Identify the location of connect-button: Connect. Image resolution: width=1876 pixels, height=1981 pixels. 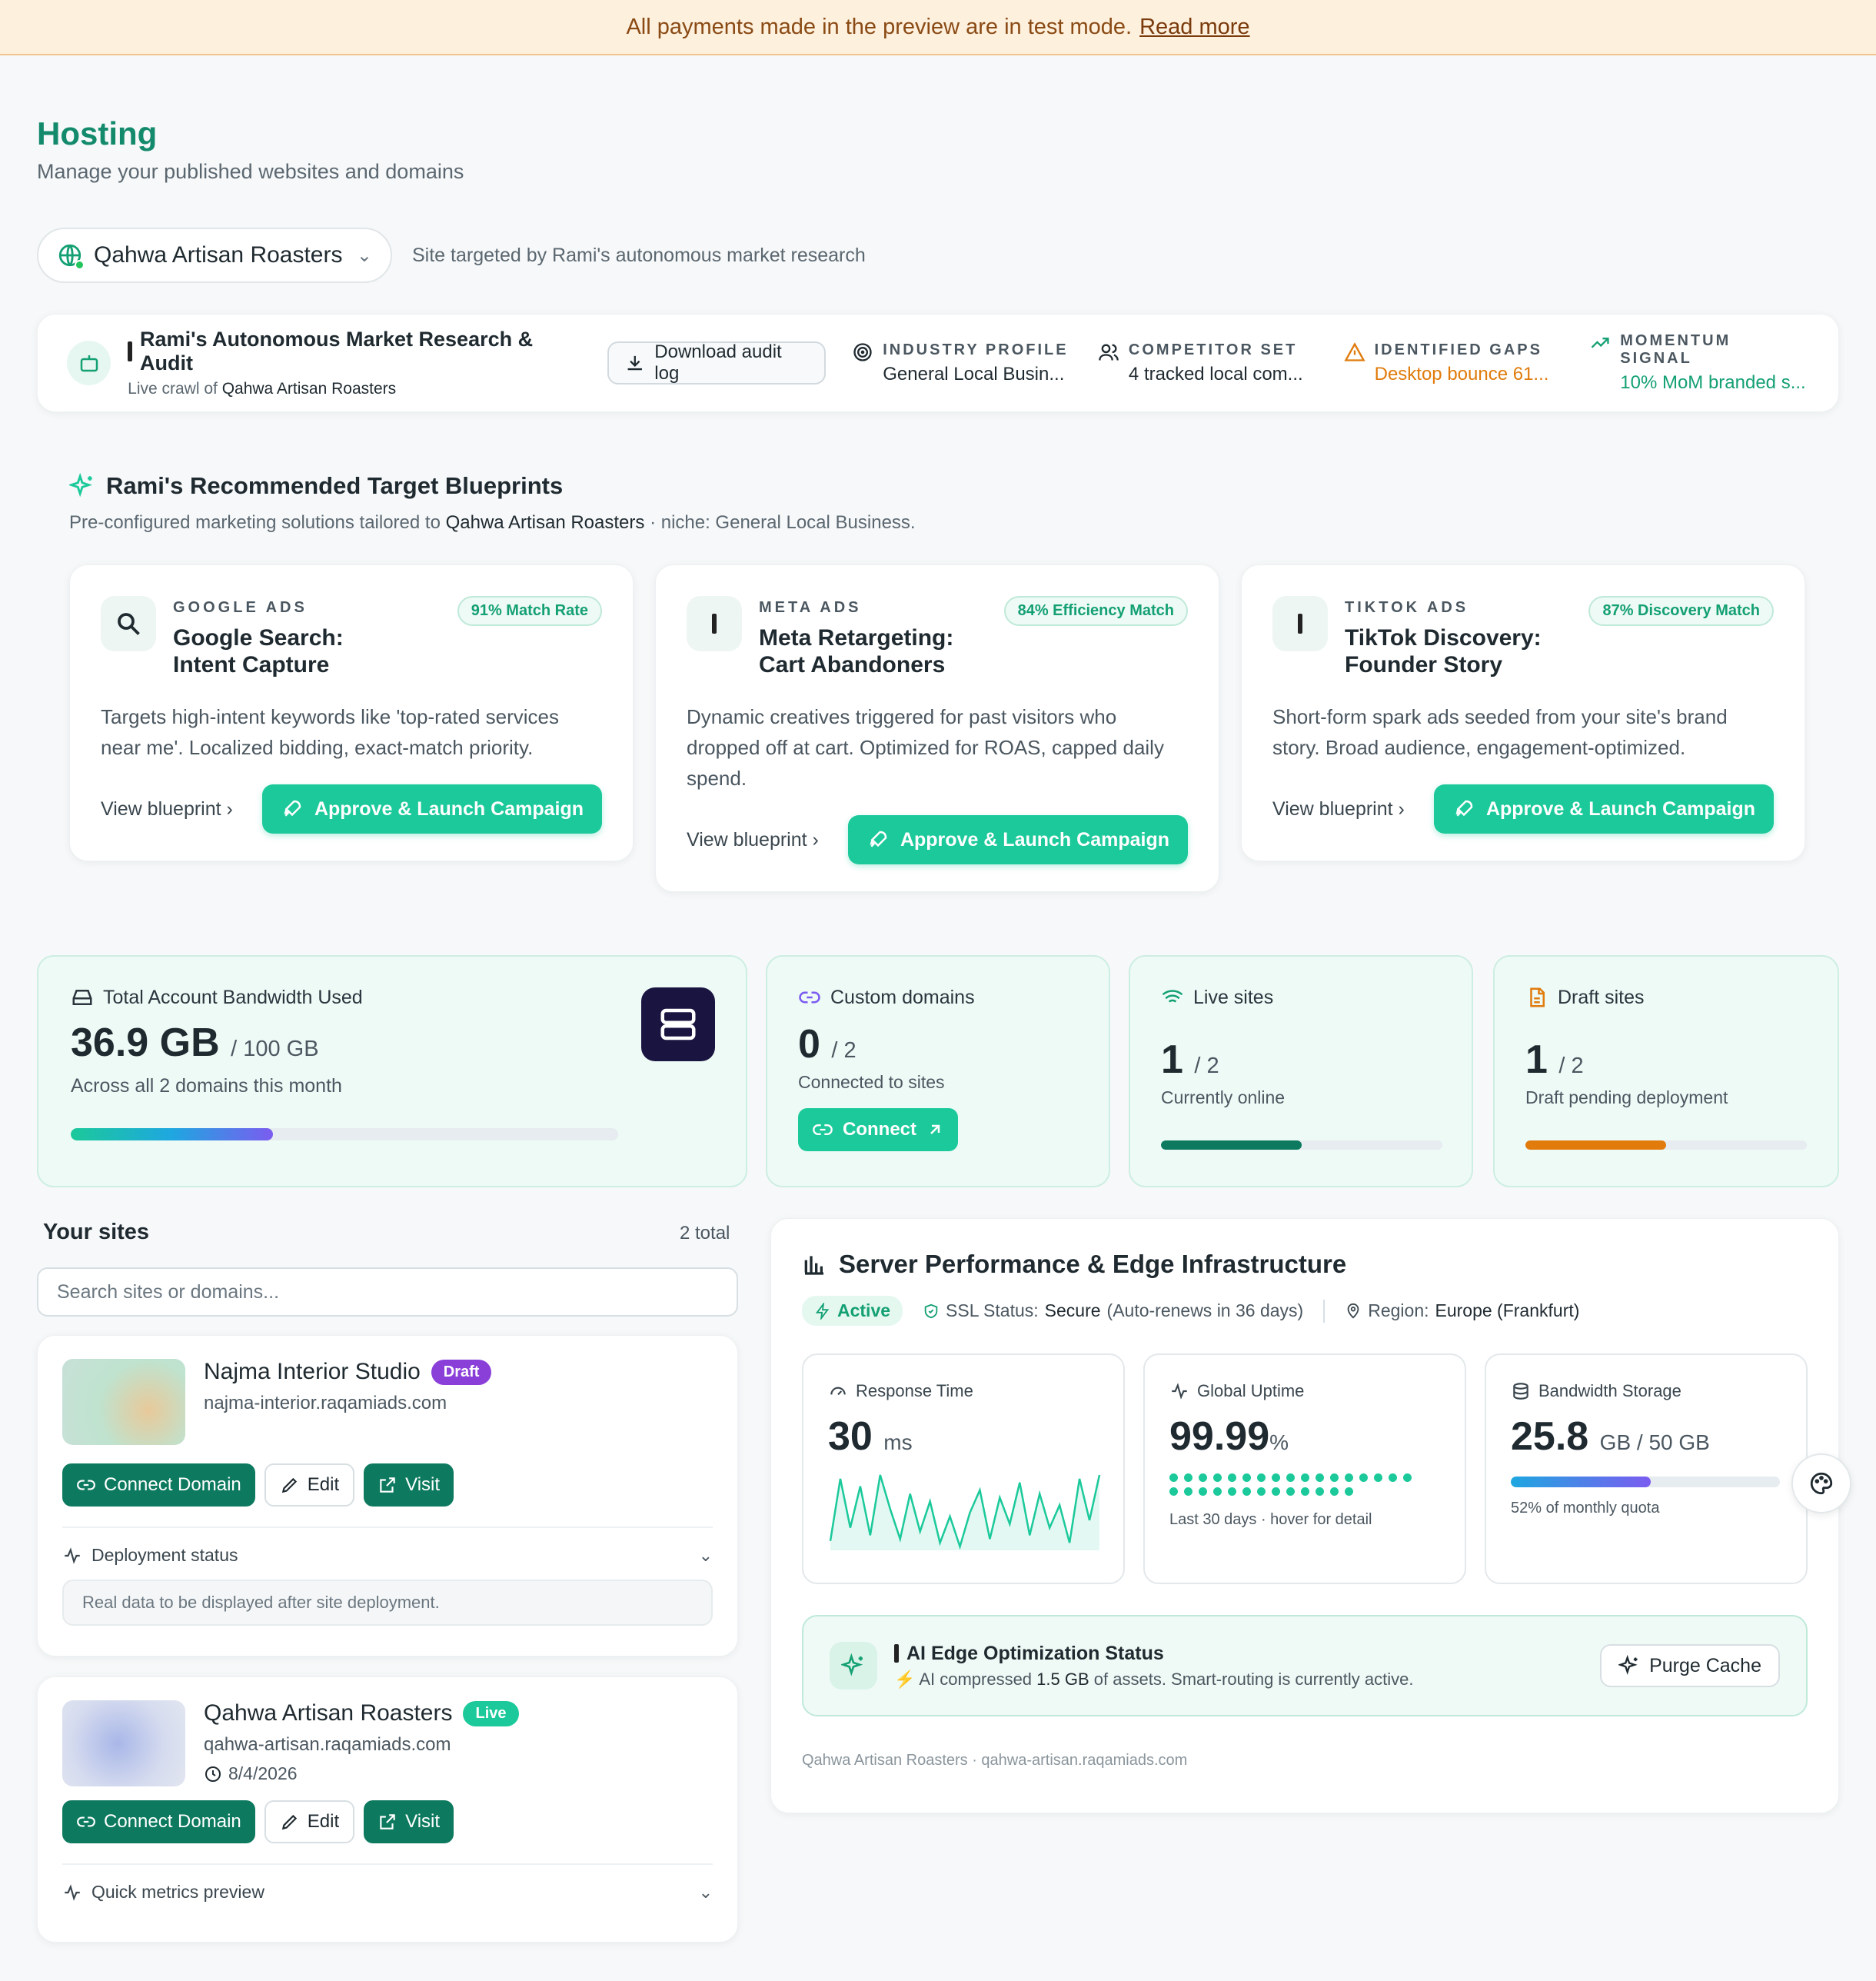
(878, 1129).